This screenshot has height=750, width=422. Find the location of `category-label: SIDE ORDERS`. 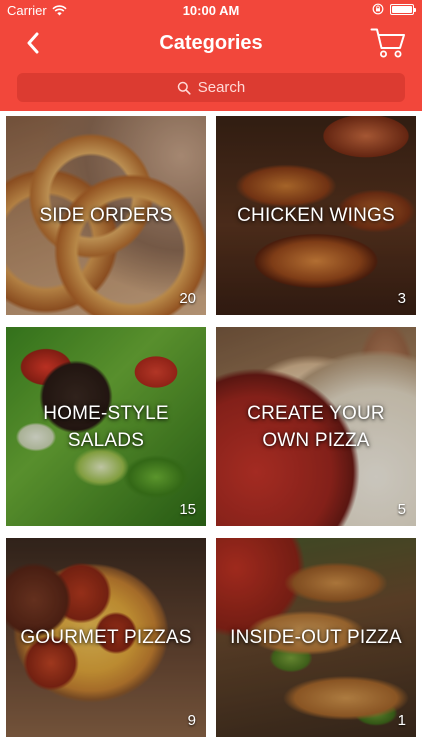

category-label: SIDE ORDERS is located at coordinates (106, 215).